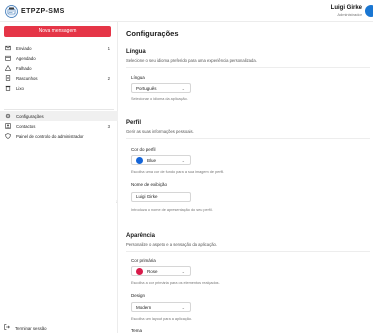 Image resolution: width=373 pixels, height=333 pixels. Describe the element at coordinates (138, 295) in the screenshot. I see `design-label: Design` at that location.